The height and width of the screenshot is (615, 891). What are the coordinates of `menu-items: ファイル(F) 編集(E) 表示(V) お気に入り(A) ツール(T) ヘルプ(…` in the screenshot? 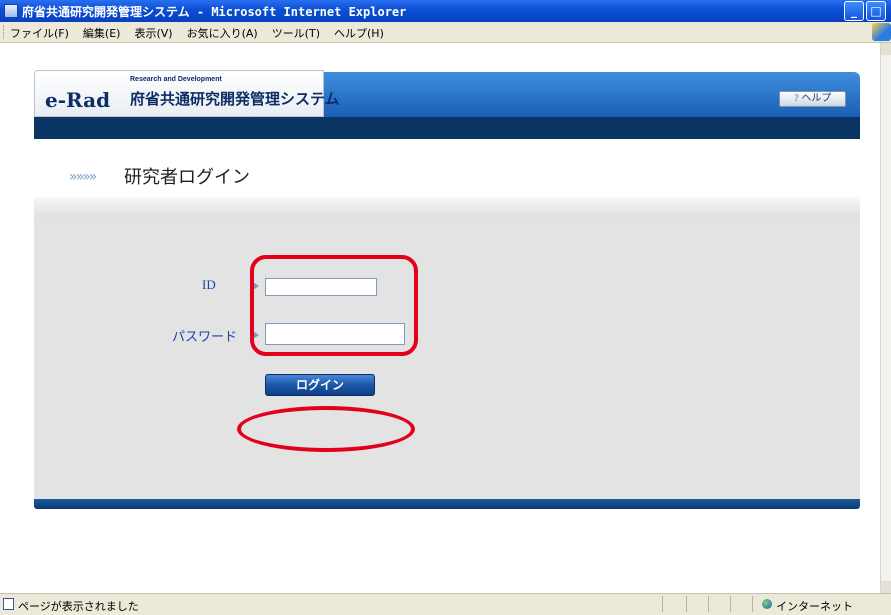 It's located at (204, 33).